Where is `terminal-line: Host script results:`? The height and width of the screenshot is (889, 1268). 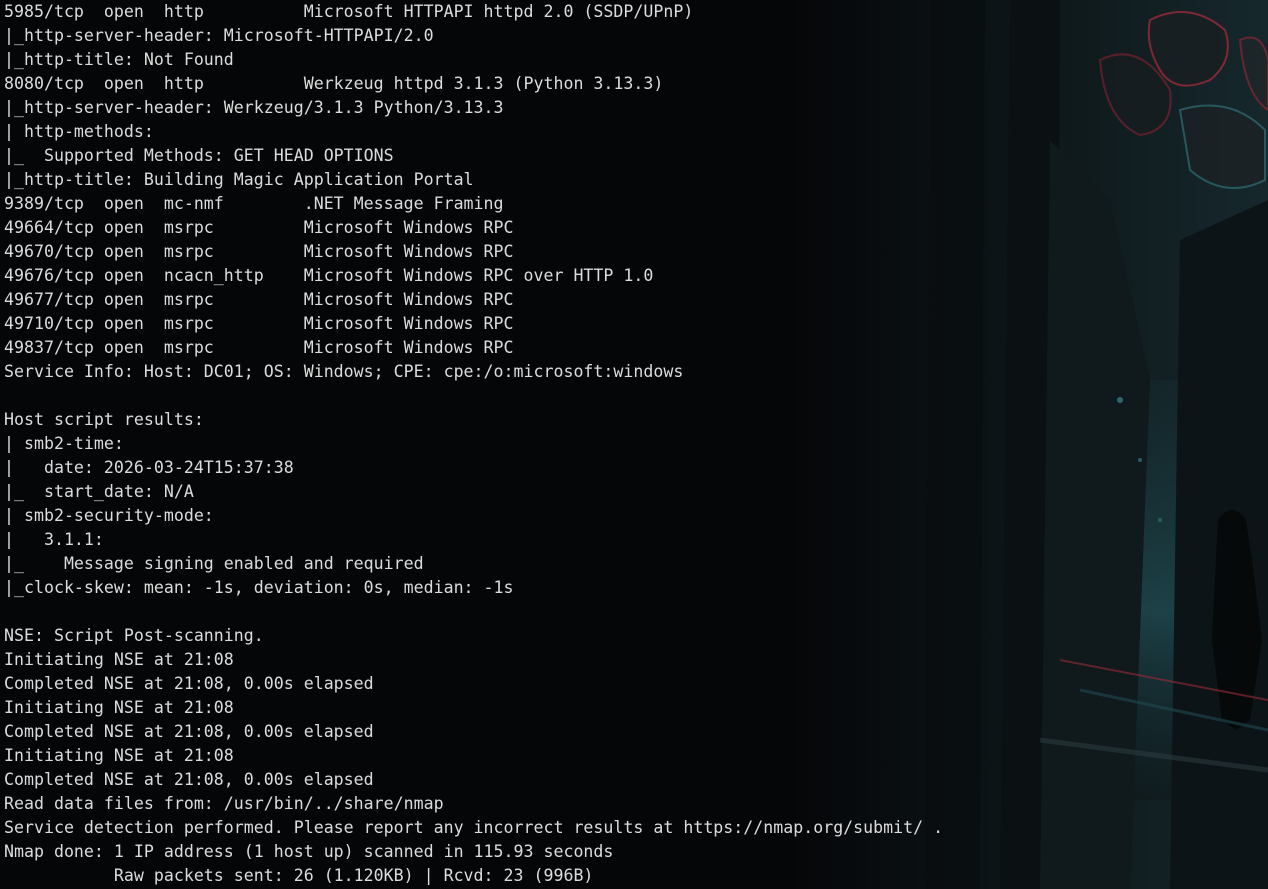
terminal-line: Host script results: is located at coordinates (104, 419).